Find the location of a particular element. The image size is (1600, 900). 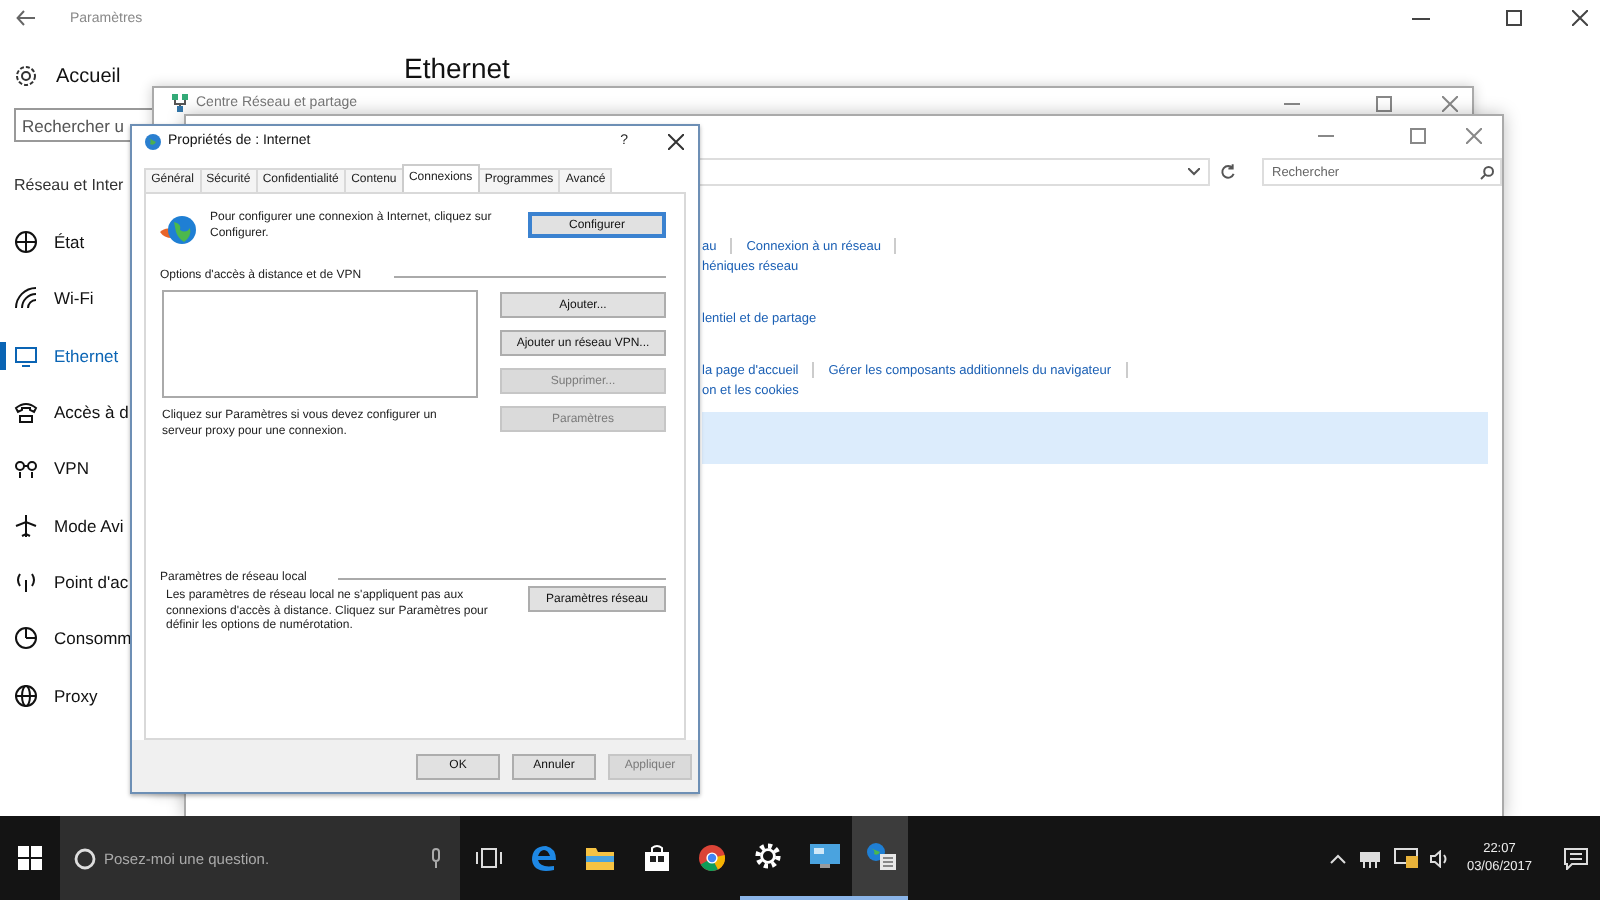

sidebar-item: Mode Avi is located at coordinates (69, 525).